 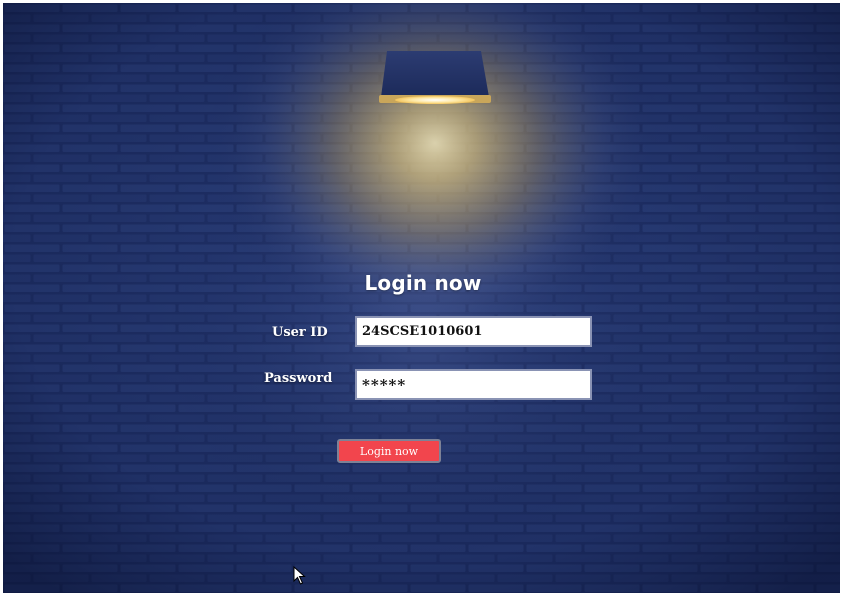 What do you see at coordinates (298, 378) in the screenshot?
I see `password-label: Password` at bounding box center [298, 378].